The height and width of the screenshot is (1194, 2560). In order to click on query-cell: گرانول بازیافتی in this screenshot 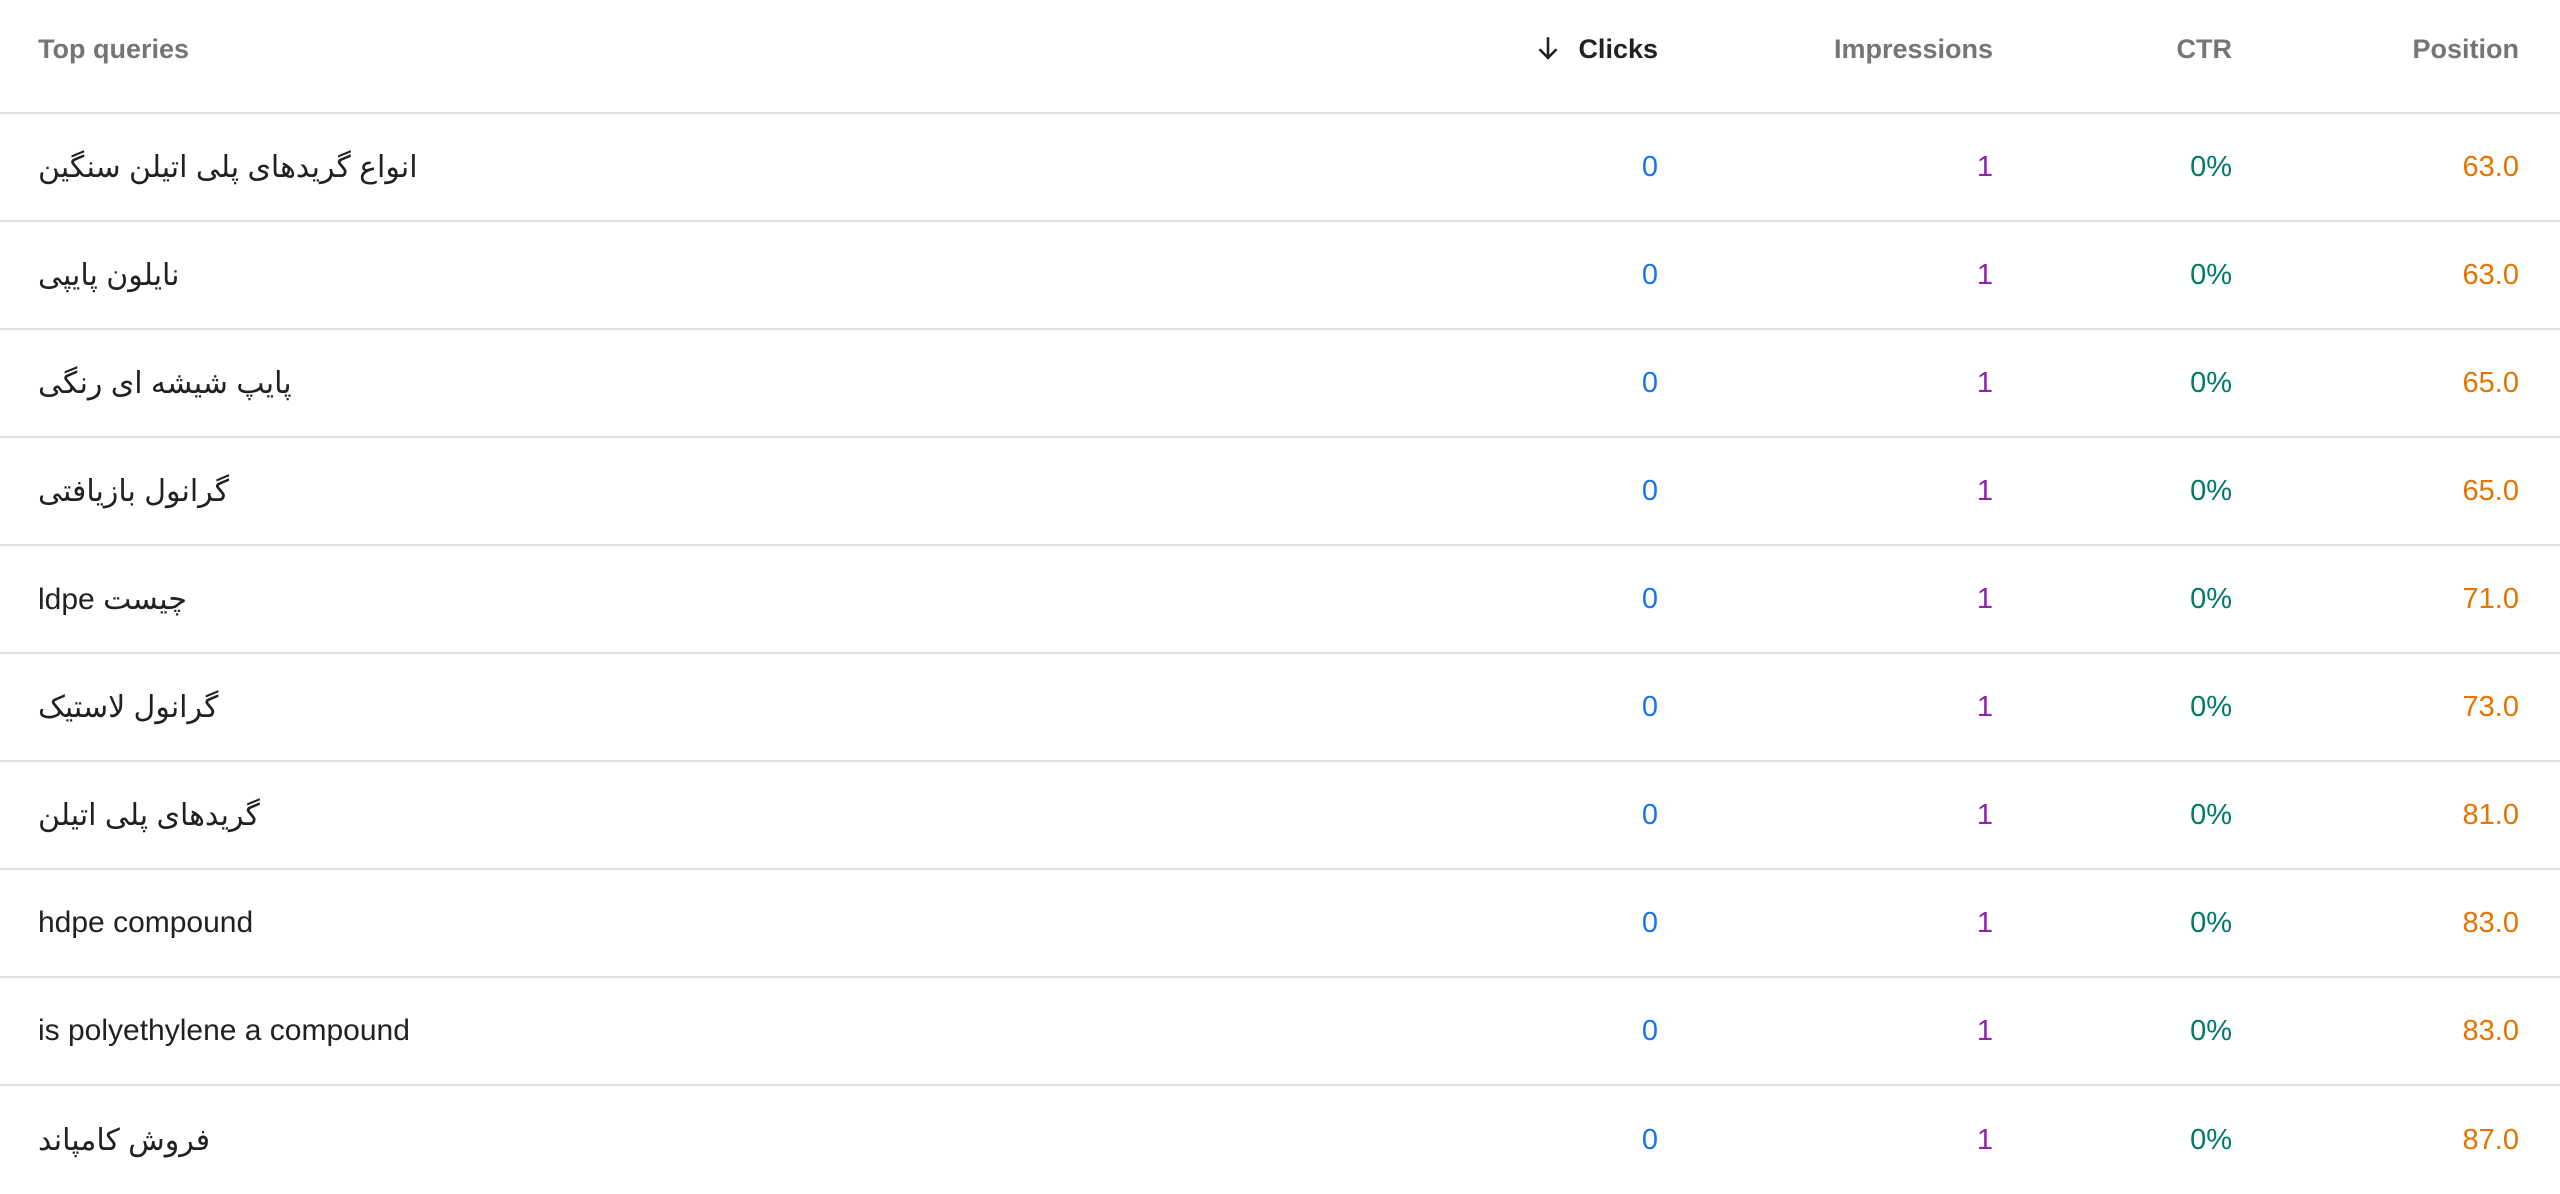, I will do `click(134, 491)`.